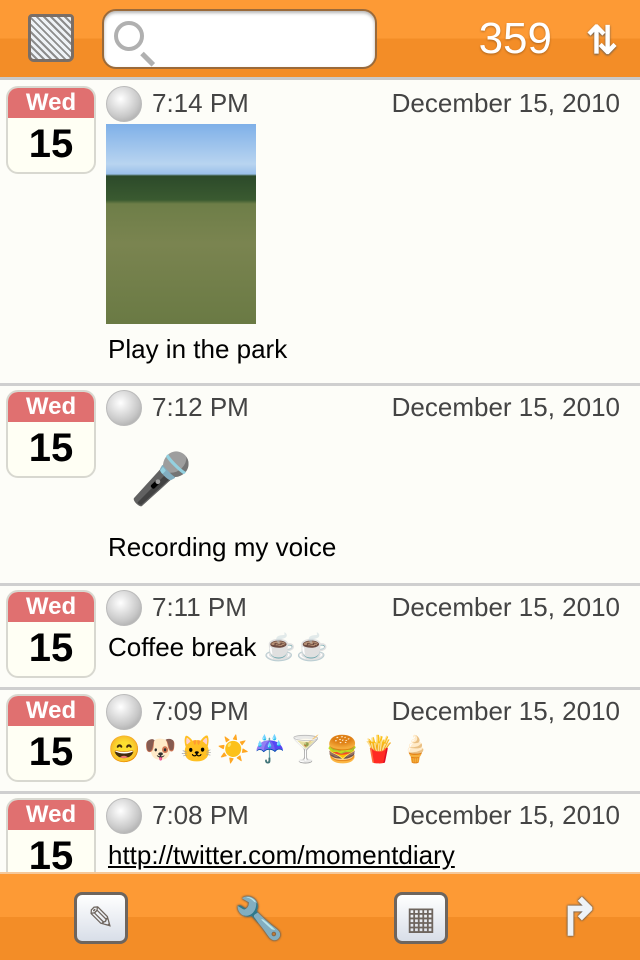 The image size is (640, 960). I want to click on search-field, so click(239, 39).